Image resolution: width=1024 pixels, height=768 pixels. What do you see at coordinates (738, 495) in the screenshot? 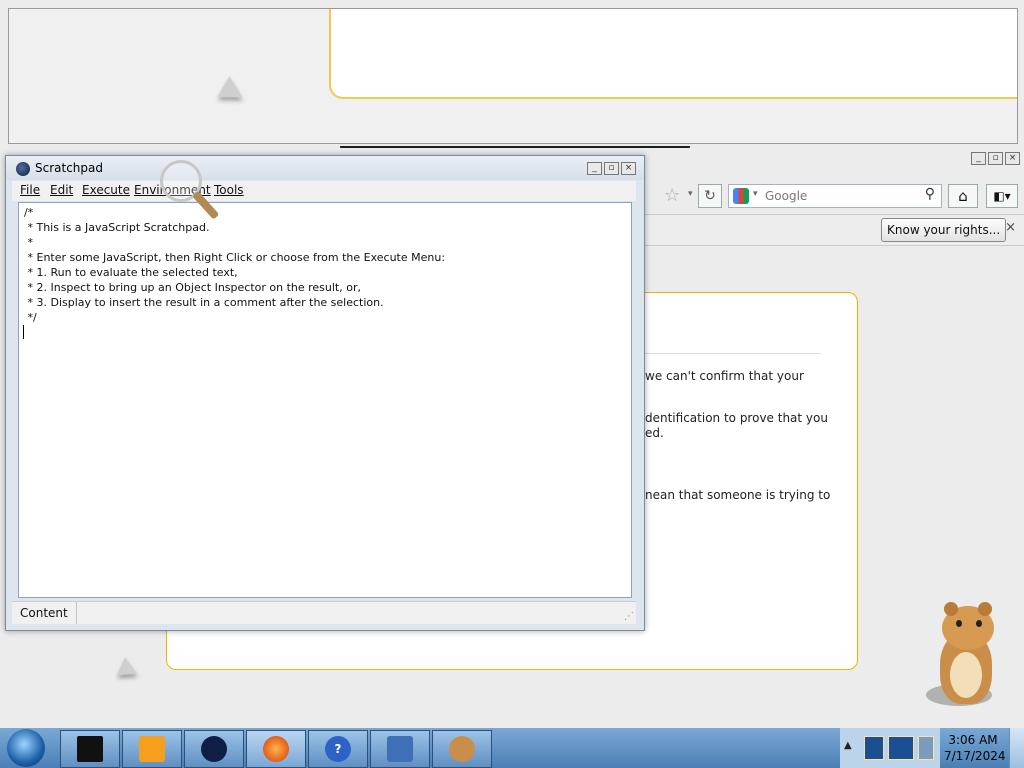
I see `card-text-line: nean that someone is trying to` at bounding box center [738, 495].